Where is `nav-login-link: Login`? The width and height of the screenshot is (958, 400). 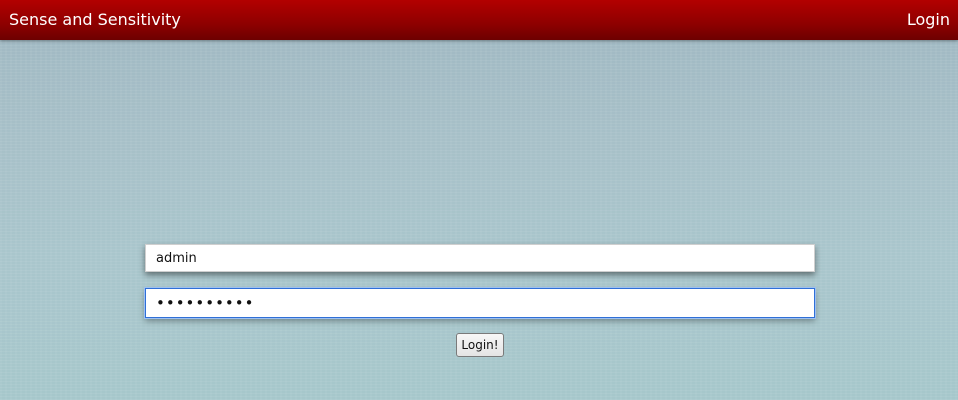 nav-login-link: Login is located at coordinates (928, 20).